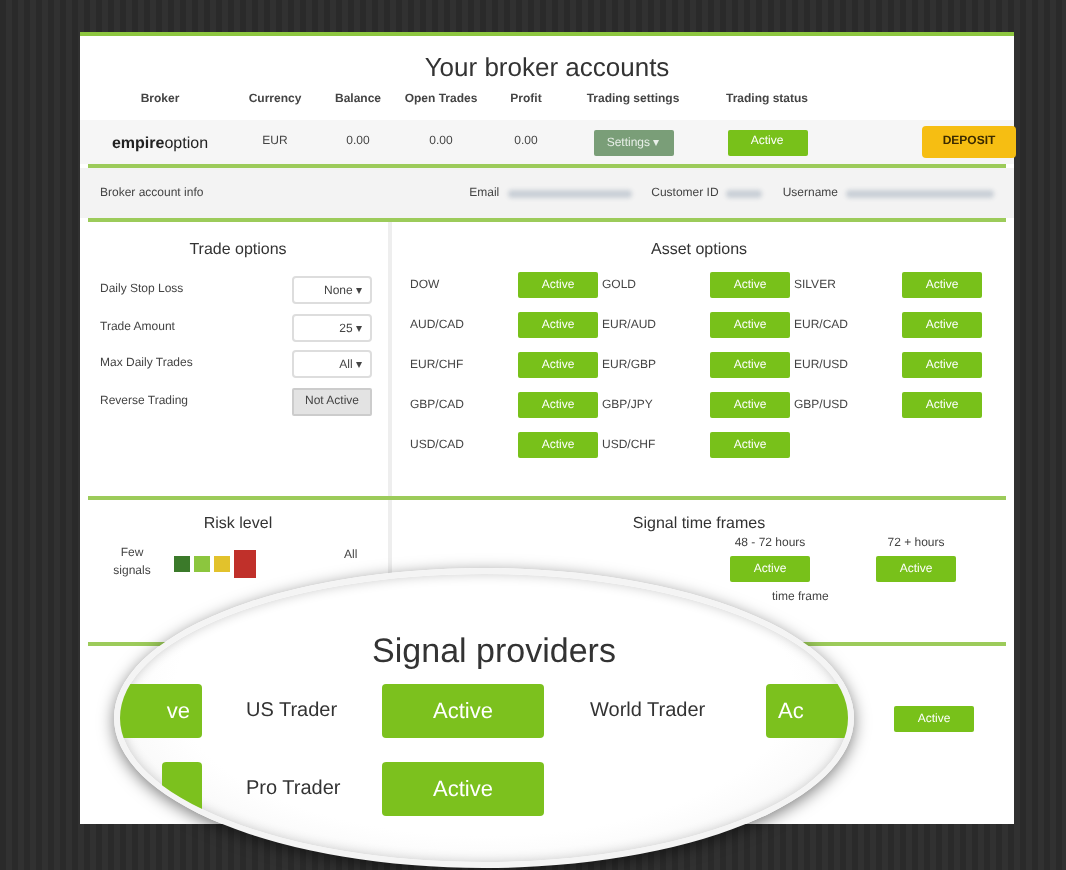  I want to click on section-title: Trade options, so click(238, 250).